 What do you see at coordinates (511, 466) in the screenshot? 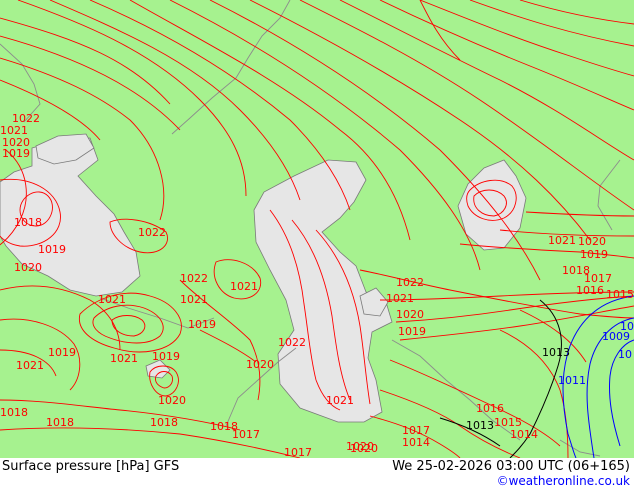
I see `forecast-timestamp: We 25-02-2026 03:00 UTC (06+165)` at bounding box center [511, 466].